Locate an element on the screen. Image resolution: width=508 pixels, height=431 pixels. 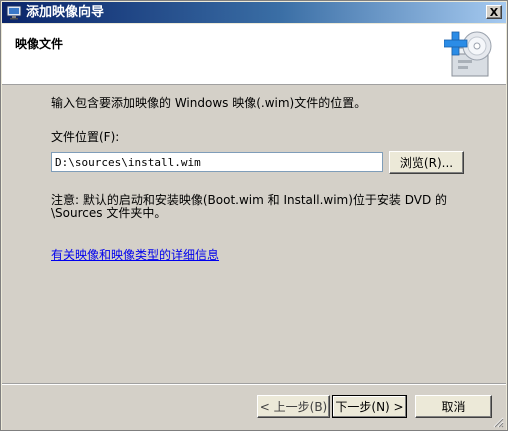
title-bar: 添加映像向导 X is located at coordinates (254, 12).